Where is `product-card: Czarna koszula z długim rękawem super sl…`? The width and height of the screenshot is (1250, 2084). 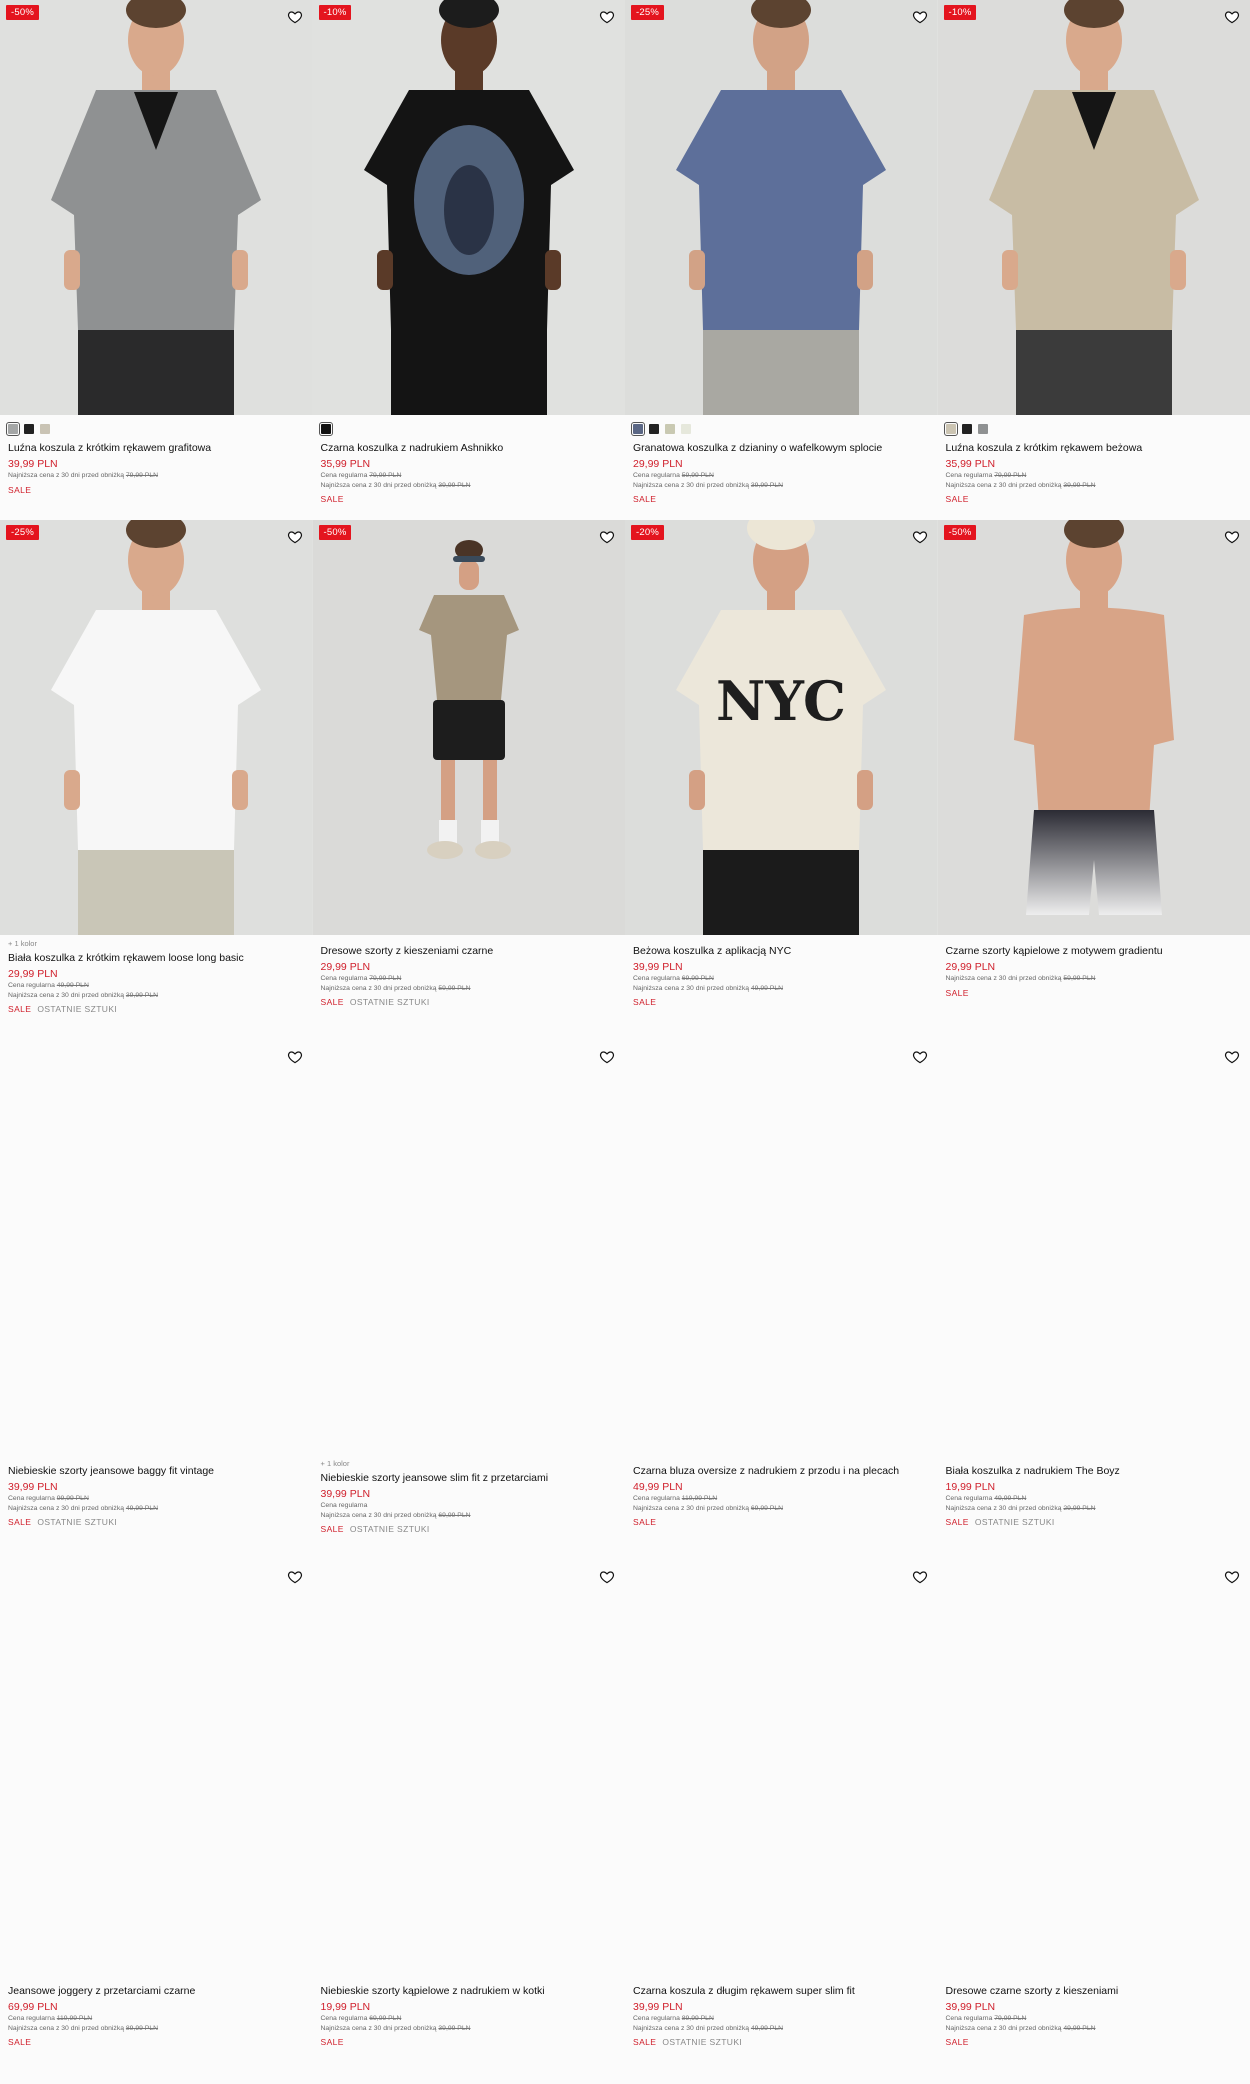 product-card: Czarna koszula z długim rękawem super sl… is located at coordinates (781, 1820).